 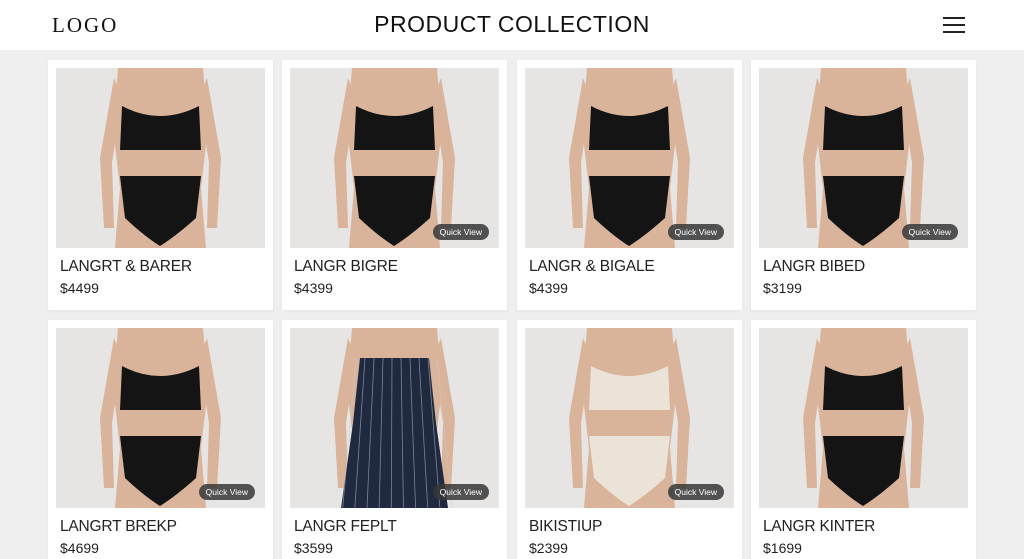 What do you see at coordinates (345, 527) in the screenshot?
I see `product-name: LANGR FEPLT` at bounding box center [345, 527].